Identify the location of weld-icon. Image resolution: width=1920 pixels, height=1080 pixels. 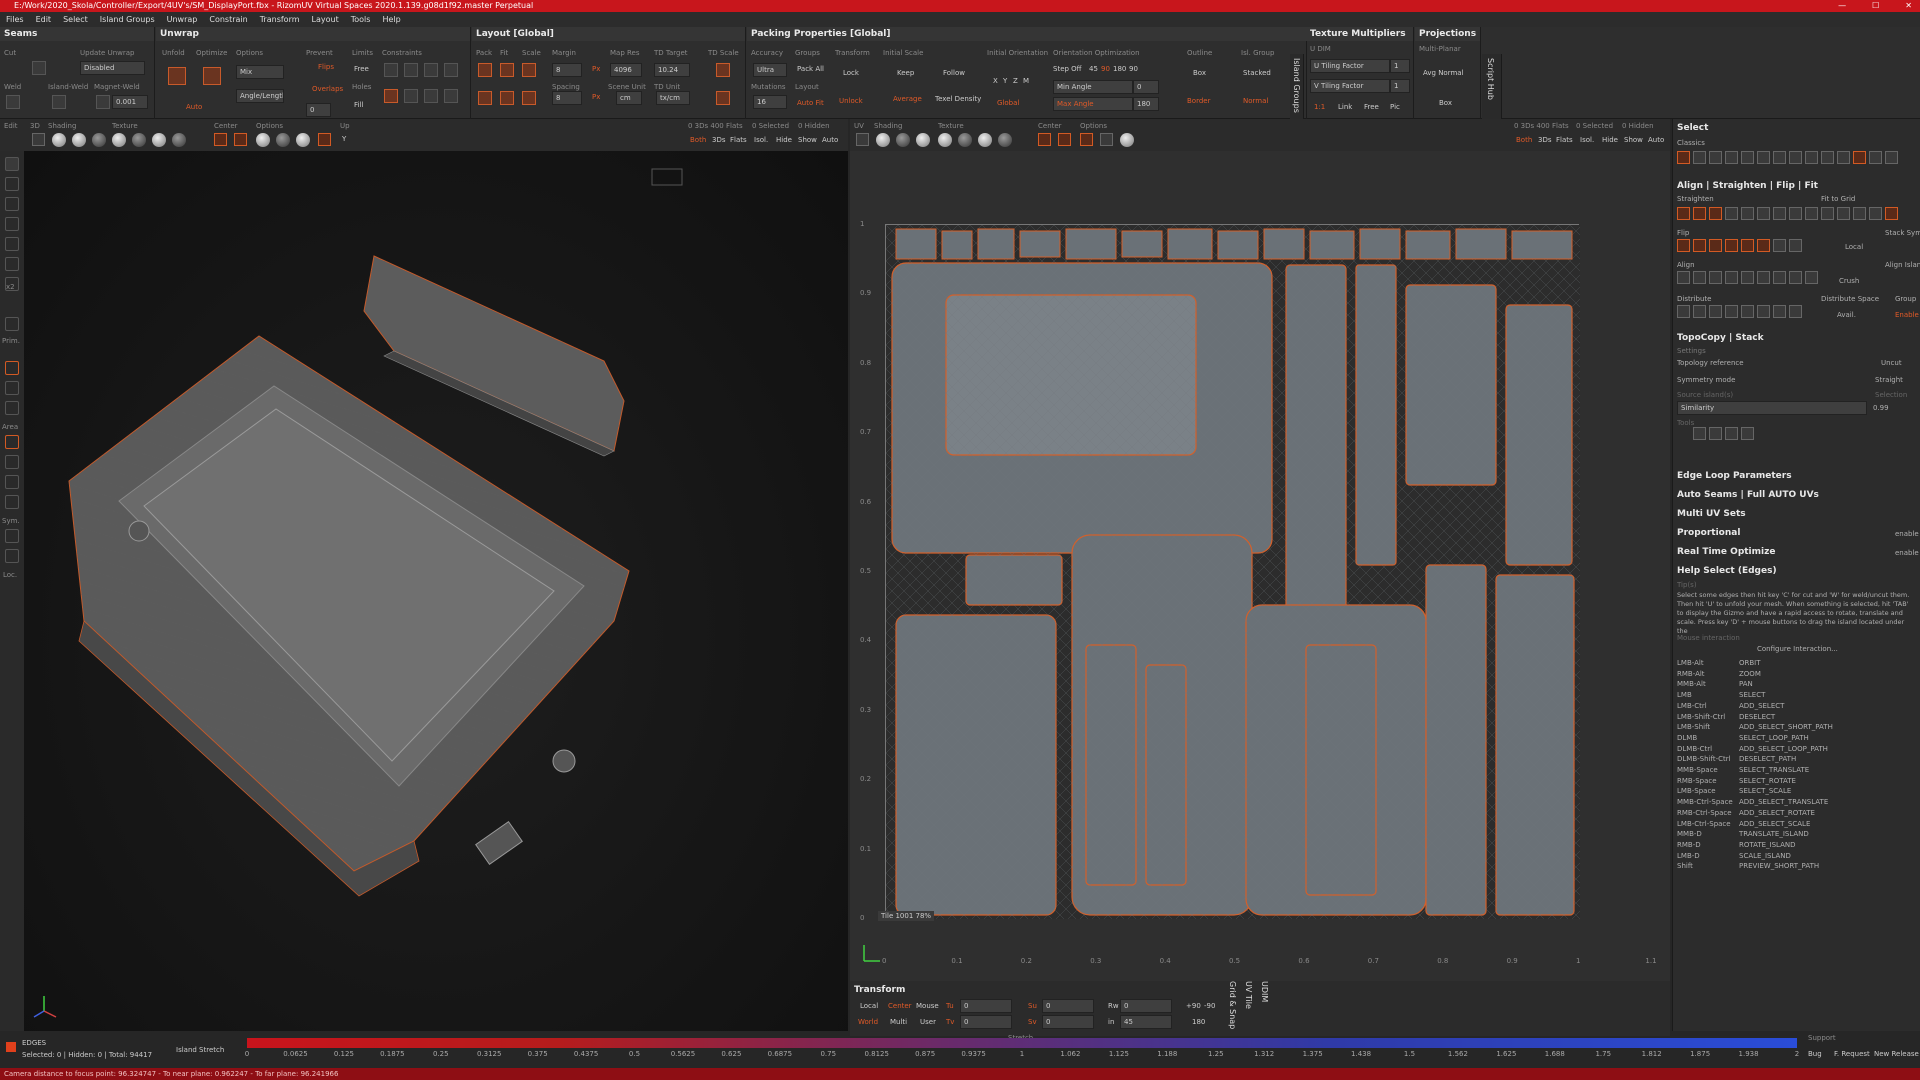
(13, 102).